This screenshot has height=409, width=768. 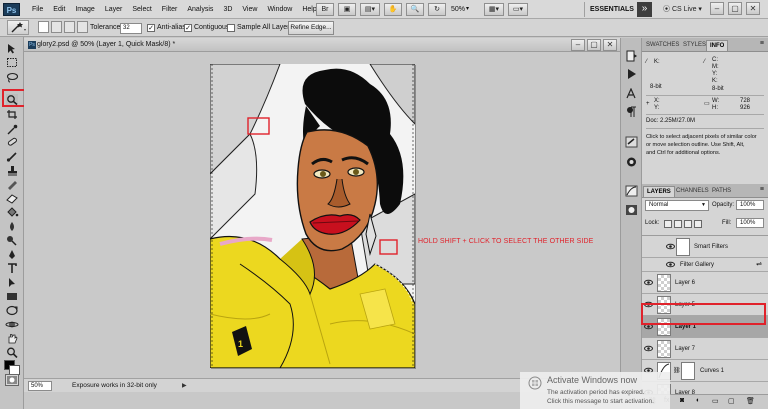 What do you see at coordinates (518, 9) in the screenshot?
I see `screen-mode-button: ▭▾` at bounding box center [518, 9].